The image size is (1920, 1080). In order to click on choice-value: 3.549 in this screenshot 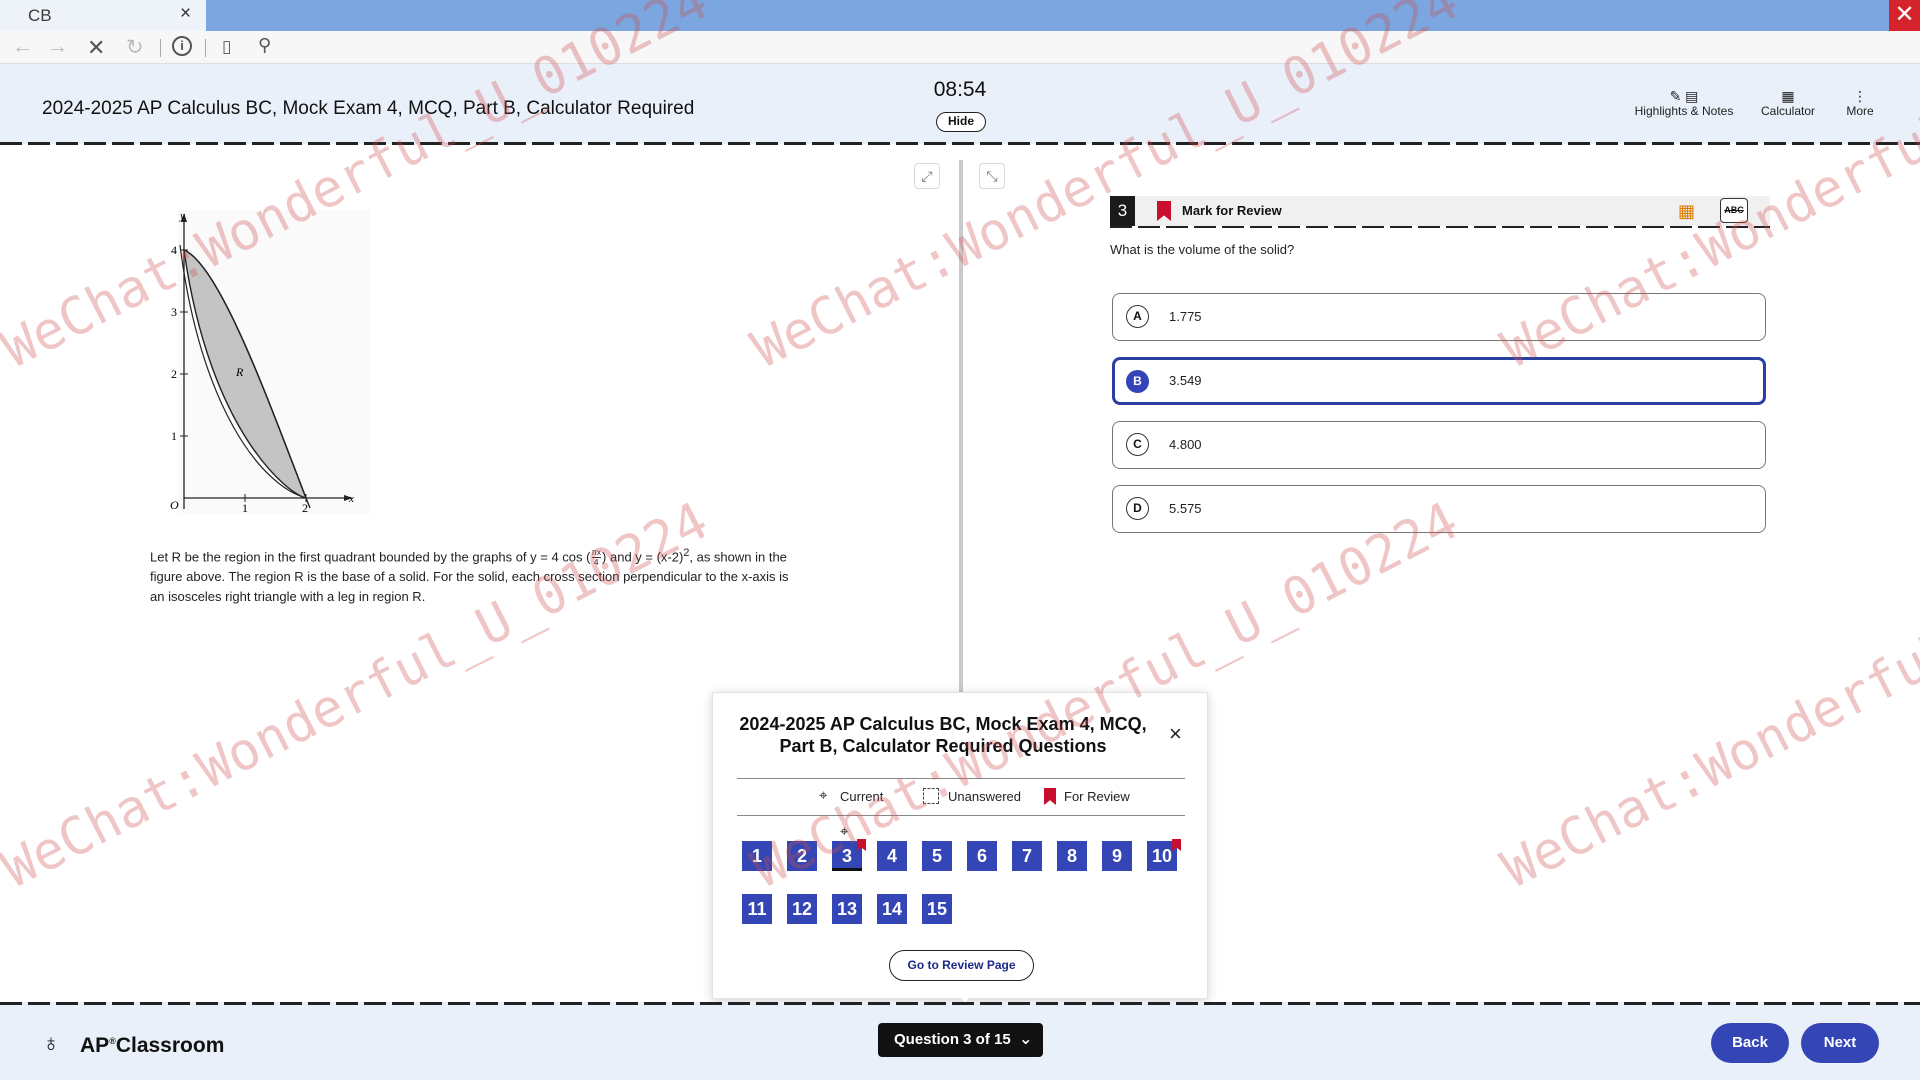, I will do `click(1185, 380)`.